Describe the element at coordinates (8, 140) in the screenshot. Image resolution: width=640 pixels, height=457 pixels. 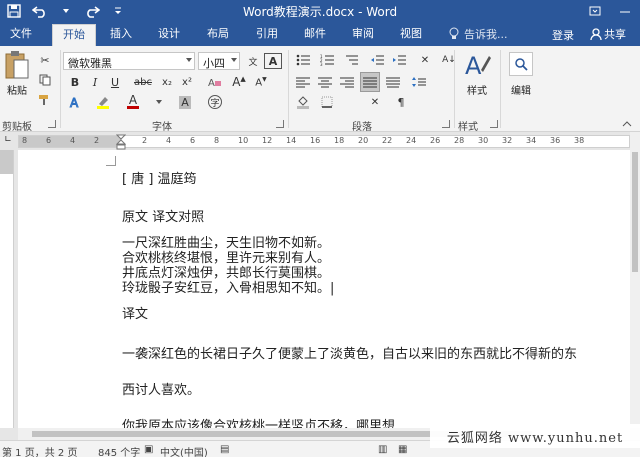
I see `tab-selector: ∟` at that location.